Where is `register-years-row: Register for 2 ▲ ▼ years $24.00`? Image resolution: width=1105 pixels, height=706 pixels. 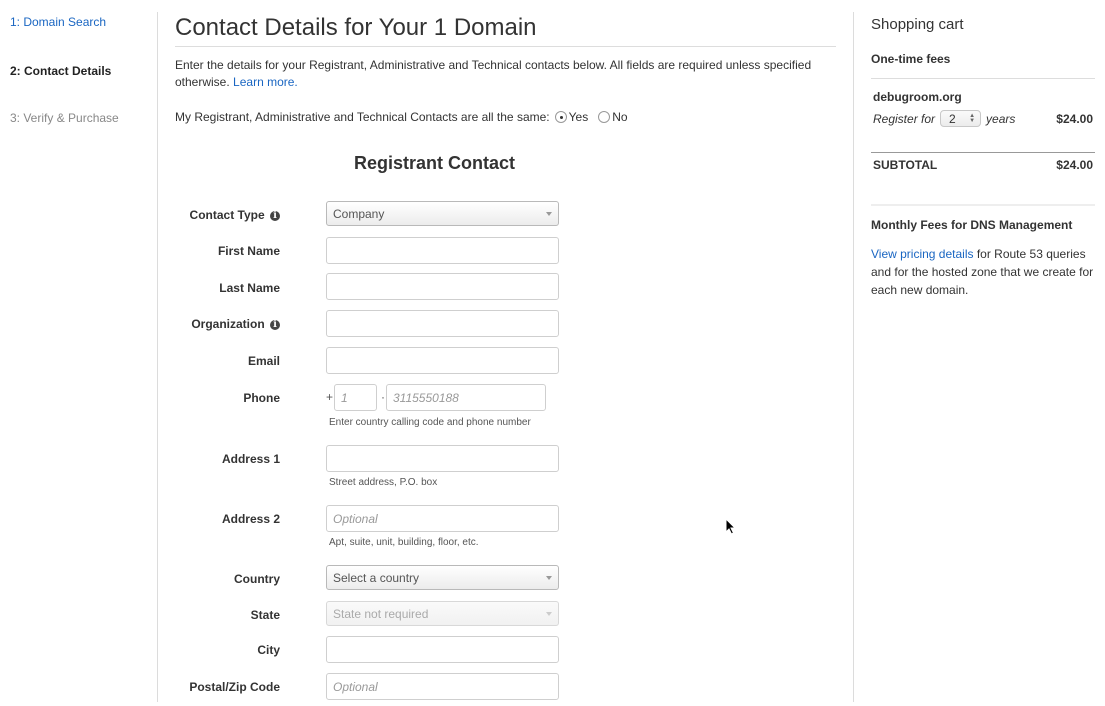 register-years-row: Register for 2 ▲ ▼ years $24.00 is located at coordinates (983, 118).